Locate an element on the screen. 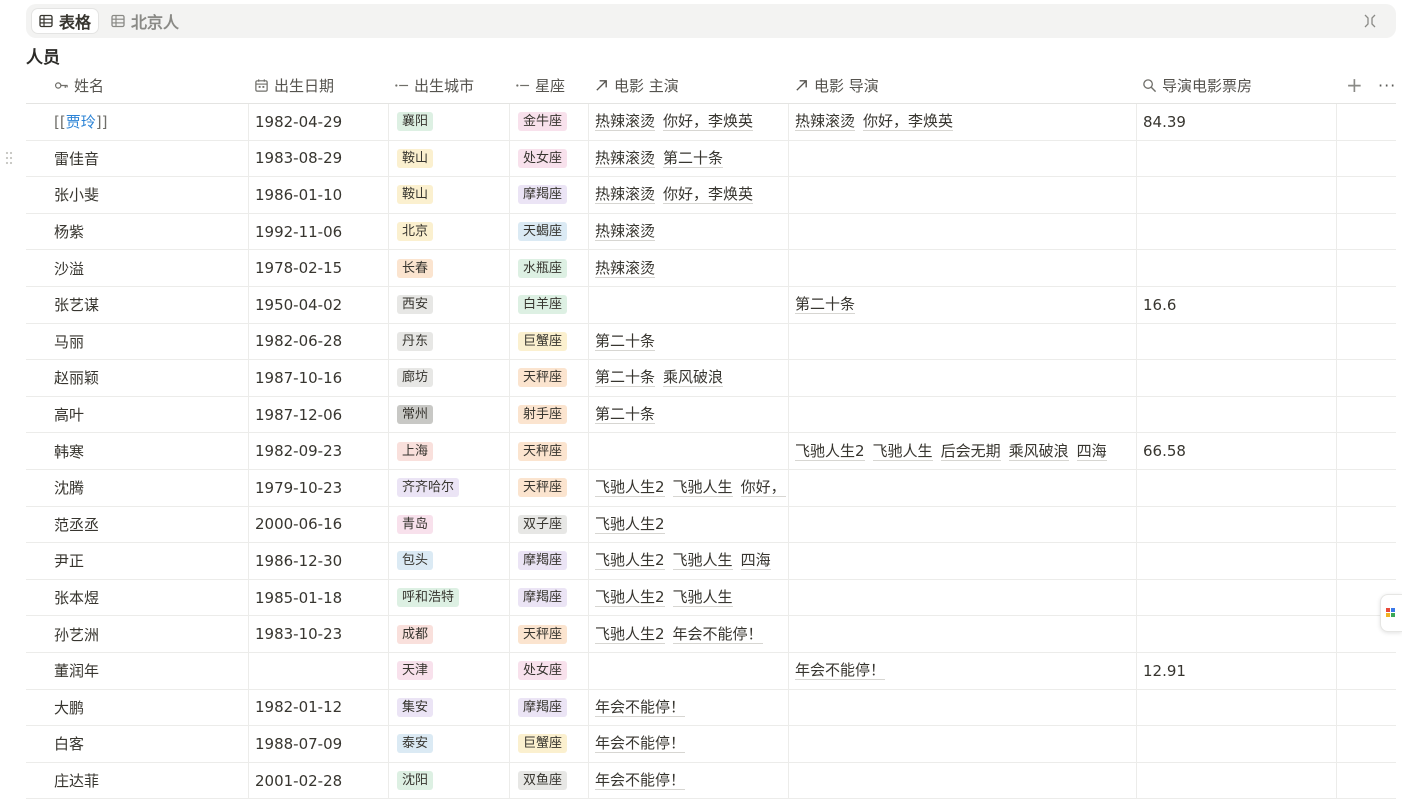  table-row: 杨紫 1992-11-06 北京 天蝎座 热辣滚烫 is located at coordinates (711, 232).